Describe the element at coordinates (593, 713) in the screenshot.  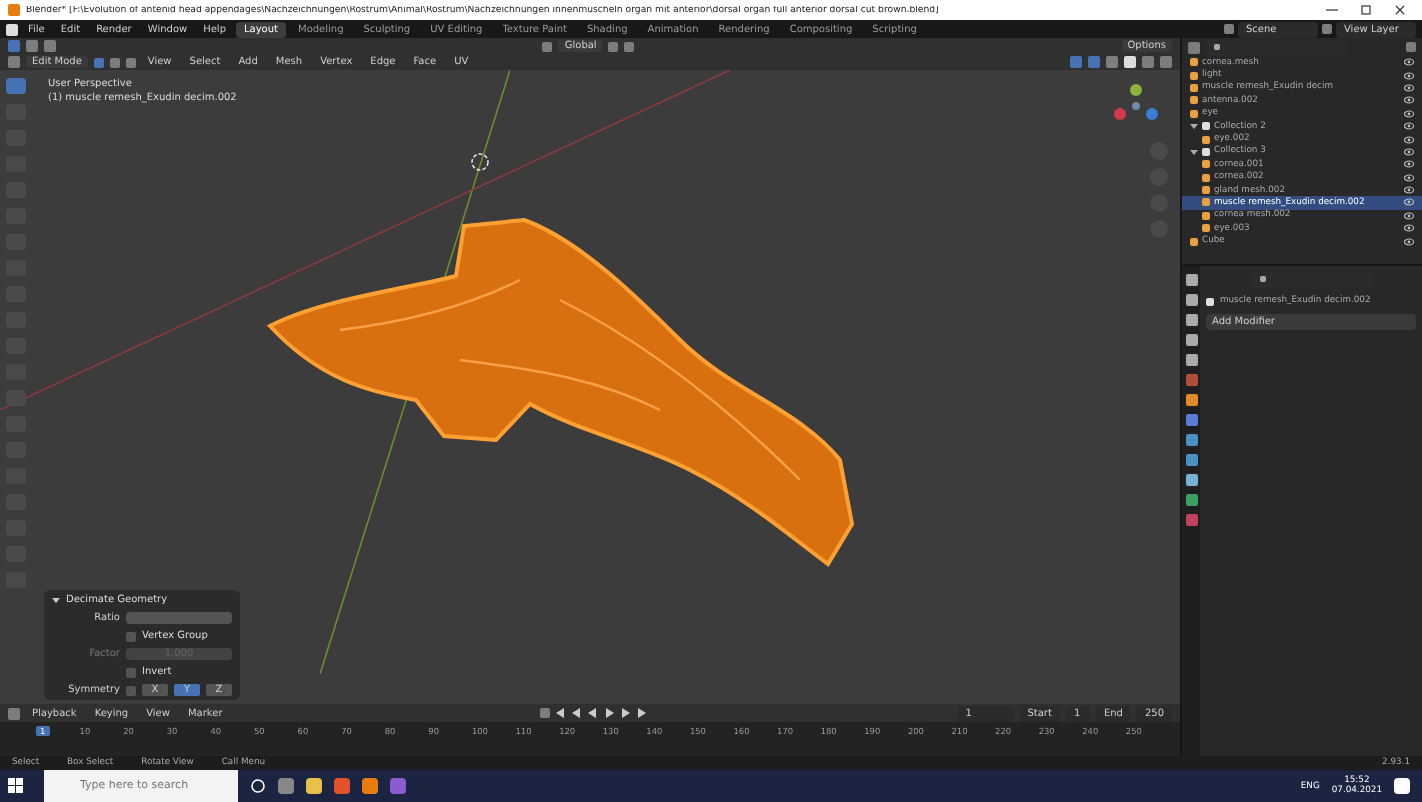
I see `play-reverse-icon` at that location.